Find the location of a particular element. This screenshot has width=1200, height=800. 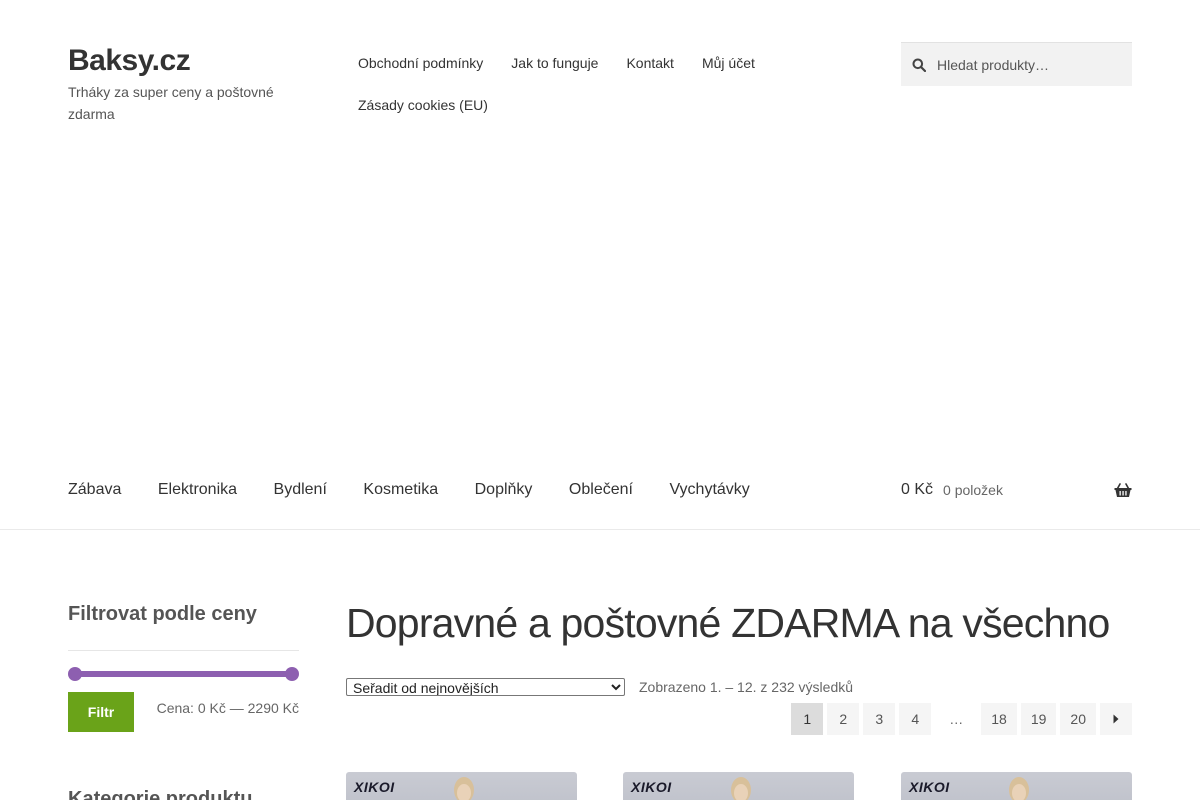

site-title: Baksy.cz is located at coordinates (129, 61).